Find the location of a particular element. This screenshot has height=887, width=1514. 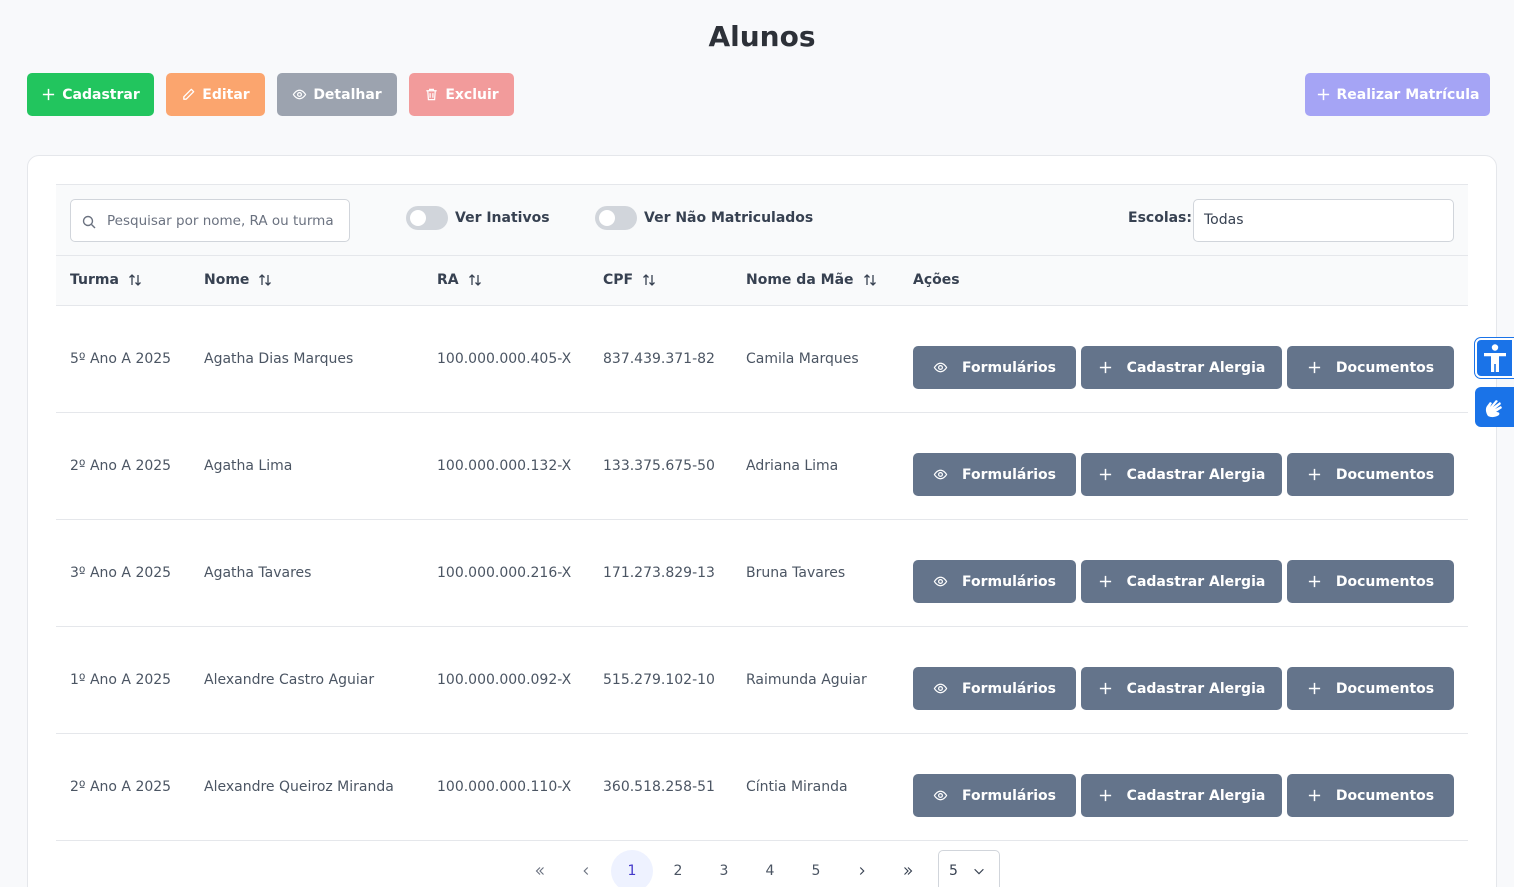

last-page-button is located at coordinates (908, 868).